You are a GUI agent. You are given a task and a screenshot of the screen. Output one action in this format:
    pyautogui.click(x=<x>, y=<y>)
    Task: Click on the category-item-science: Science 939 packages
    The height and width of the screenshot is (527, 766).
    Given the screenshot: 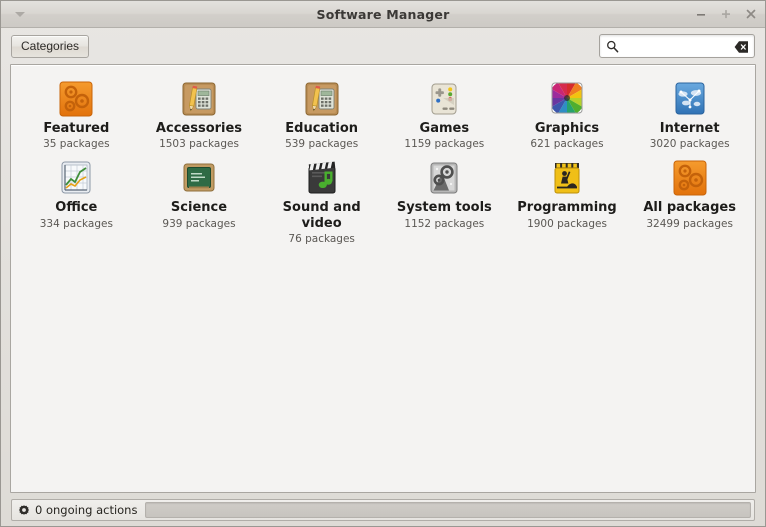 What is the action you would take?
    pyautogui.click(x=199, y=193)
    